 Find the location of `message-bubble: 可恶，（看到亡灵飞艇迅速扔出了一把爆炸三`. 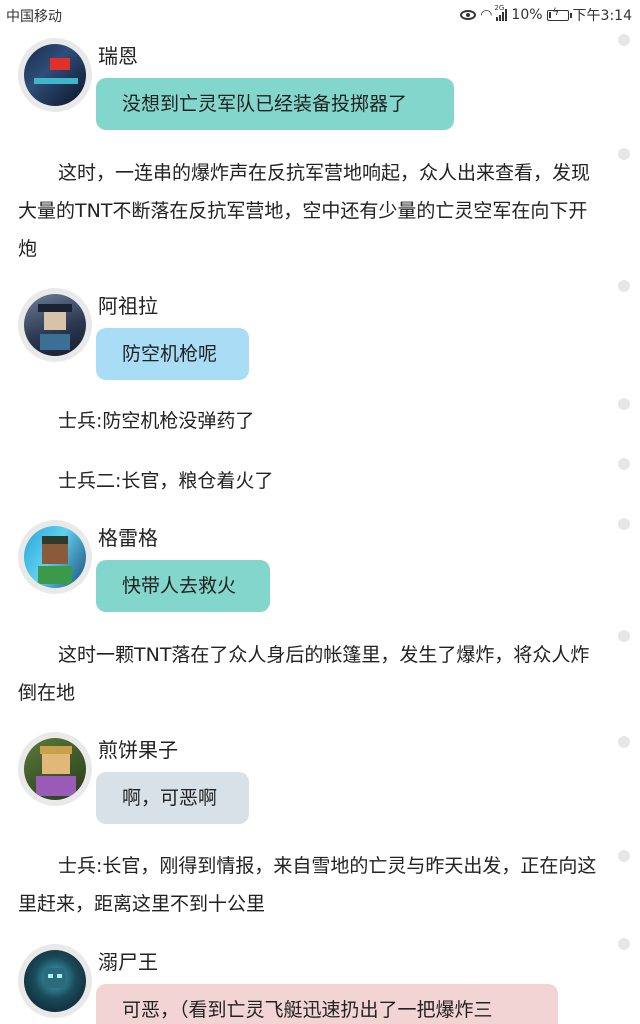

message-bubble: 可恶，（看到亡灵飞艇迅速扔出了一把爆炸三 is located at coordinates (327, 1004).